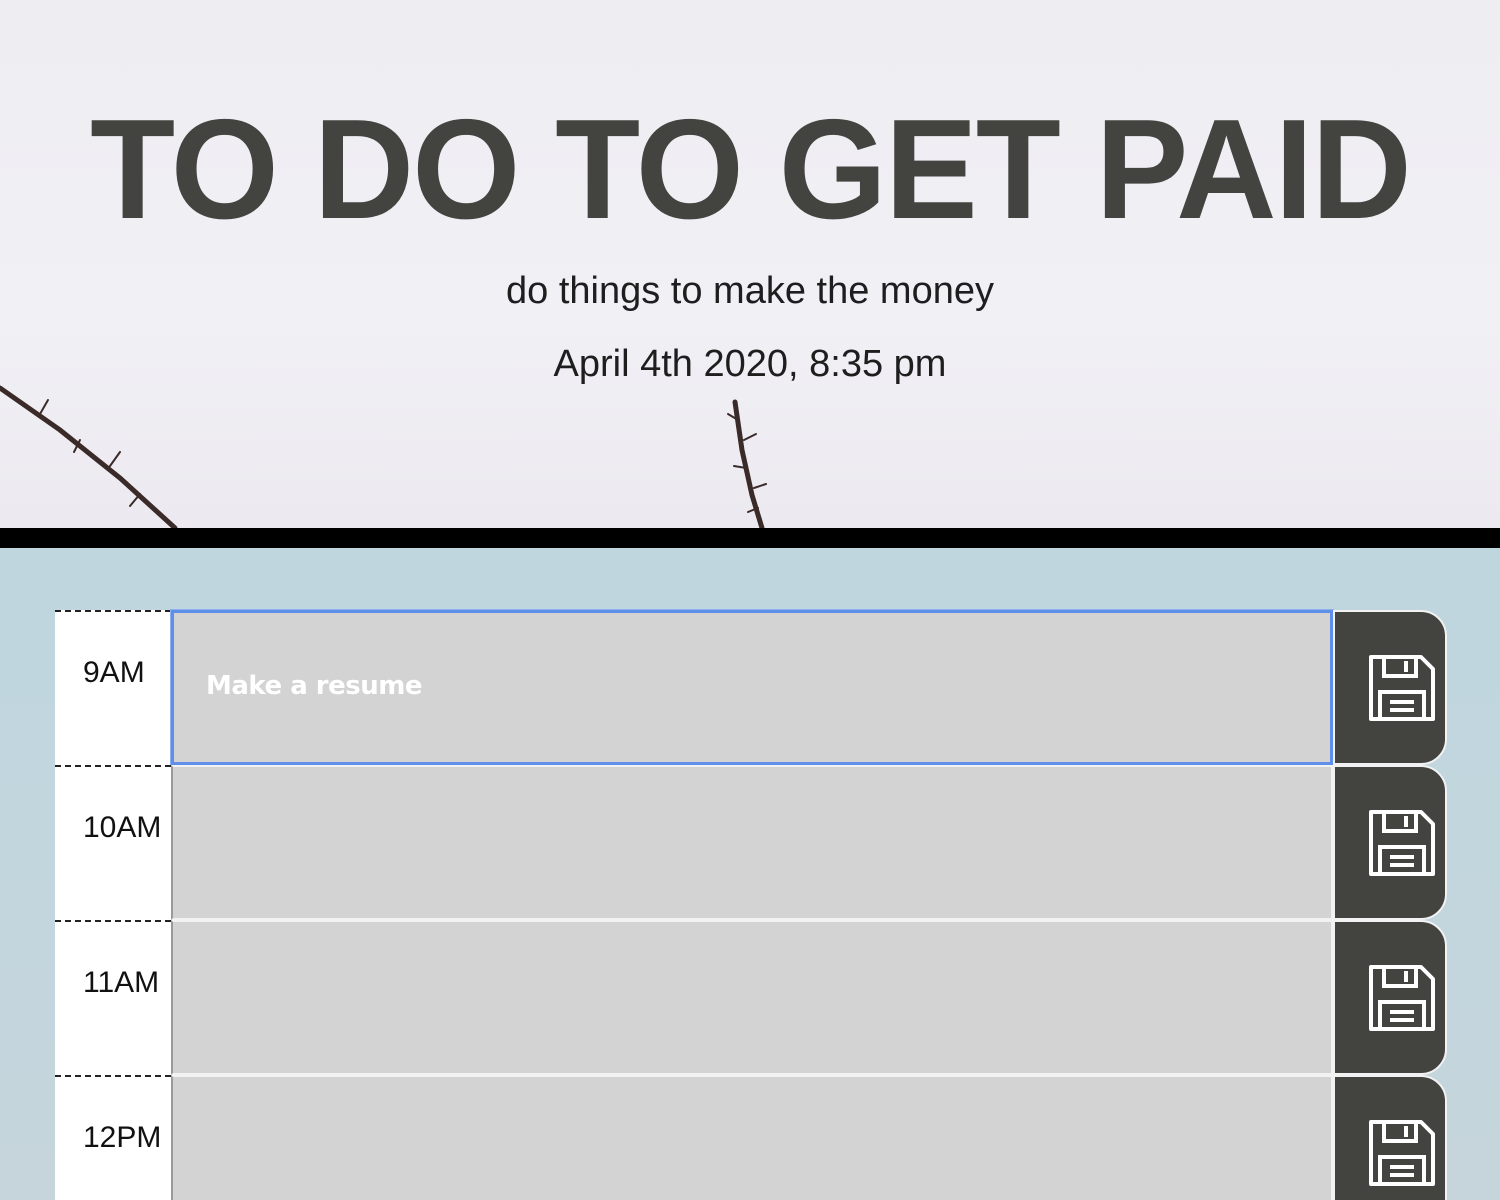 This screenshot has height=1200, width=1500. I want to click on time-block-12pm: 12PM, so click(751, 1137).